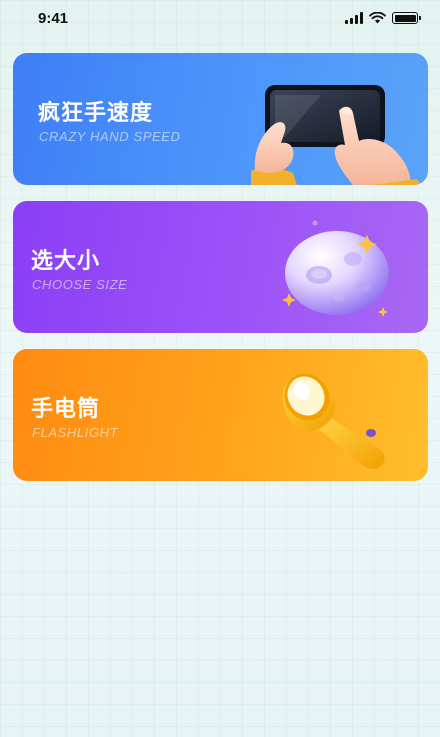 This screenshot has height=737, width=440. I want to click on battery-icon, so click(406, 18).